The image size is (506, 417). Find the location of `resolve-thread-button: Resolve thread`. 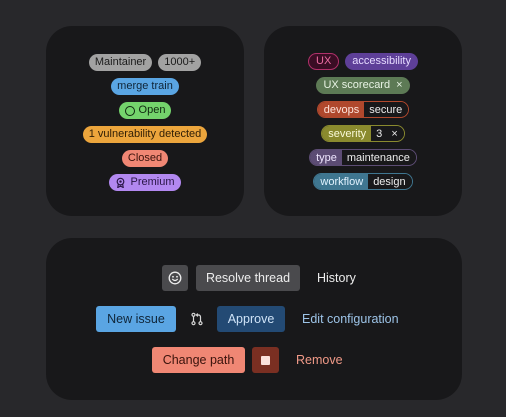

resolve-thread-button: Resolve thread is located at coordinates (248, 278).